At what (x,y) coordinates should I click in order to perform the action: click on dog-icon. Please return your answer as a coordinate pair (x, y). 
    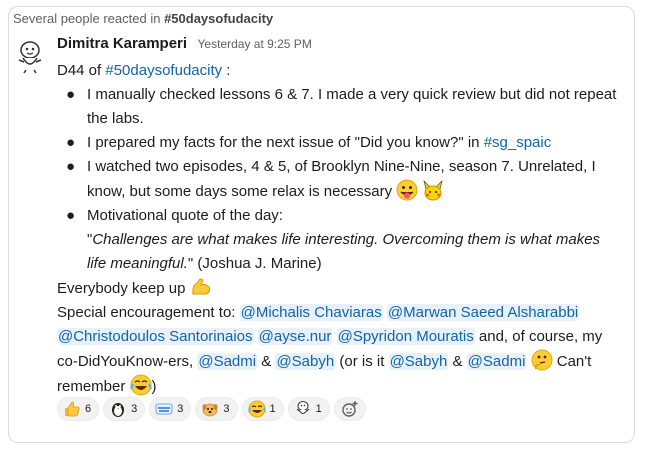
    Looking at the image, I should click on (210, 410).